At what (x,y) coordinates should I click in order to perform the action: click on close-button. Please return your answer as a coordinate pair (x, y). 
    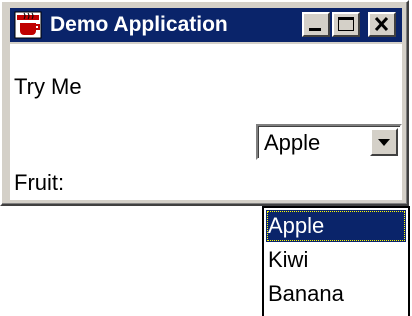
    Looking at the image, I should click on (382, 24).